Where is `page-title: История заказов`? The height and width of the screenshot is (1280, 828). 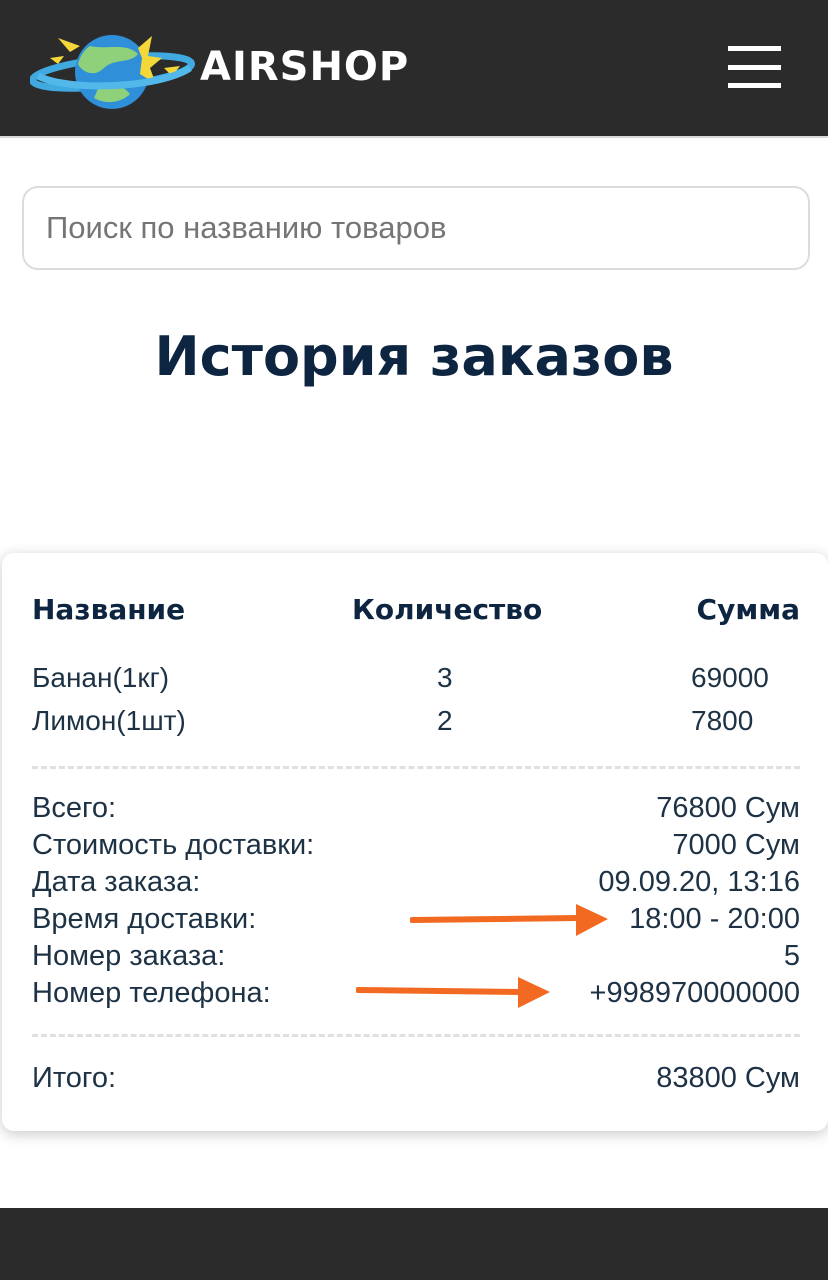 page-title: История заказов is located at coordinates (414, 356).